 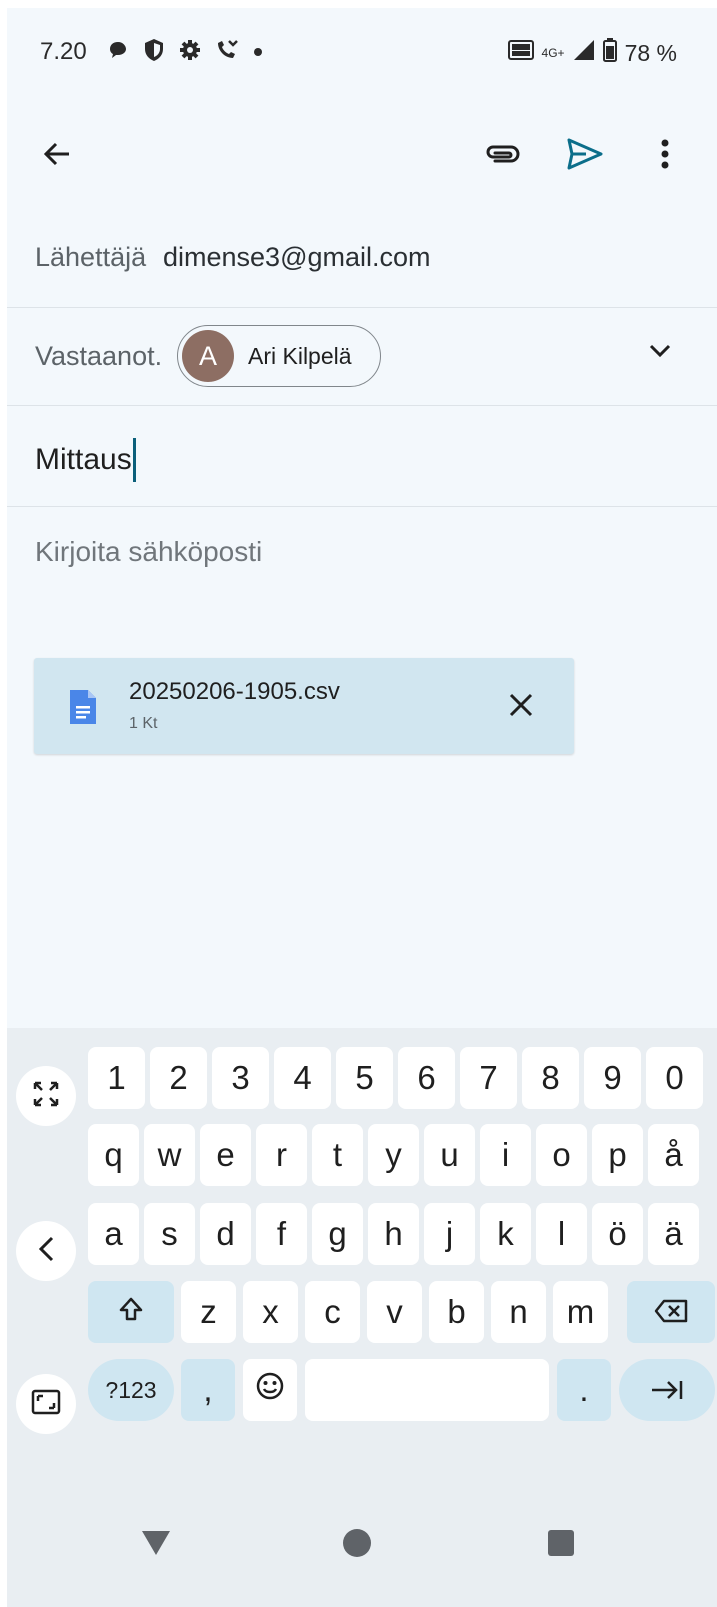 What do you see at coordinates (148, 552) in the screenshot?
I see `body-field: Kirjoita sähköposti` at bounding box center [148, 552].